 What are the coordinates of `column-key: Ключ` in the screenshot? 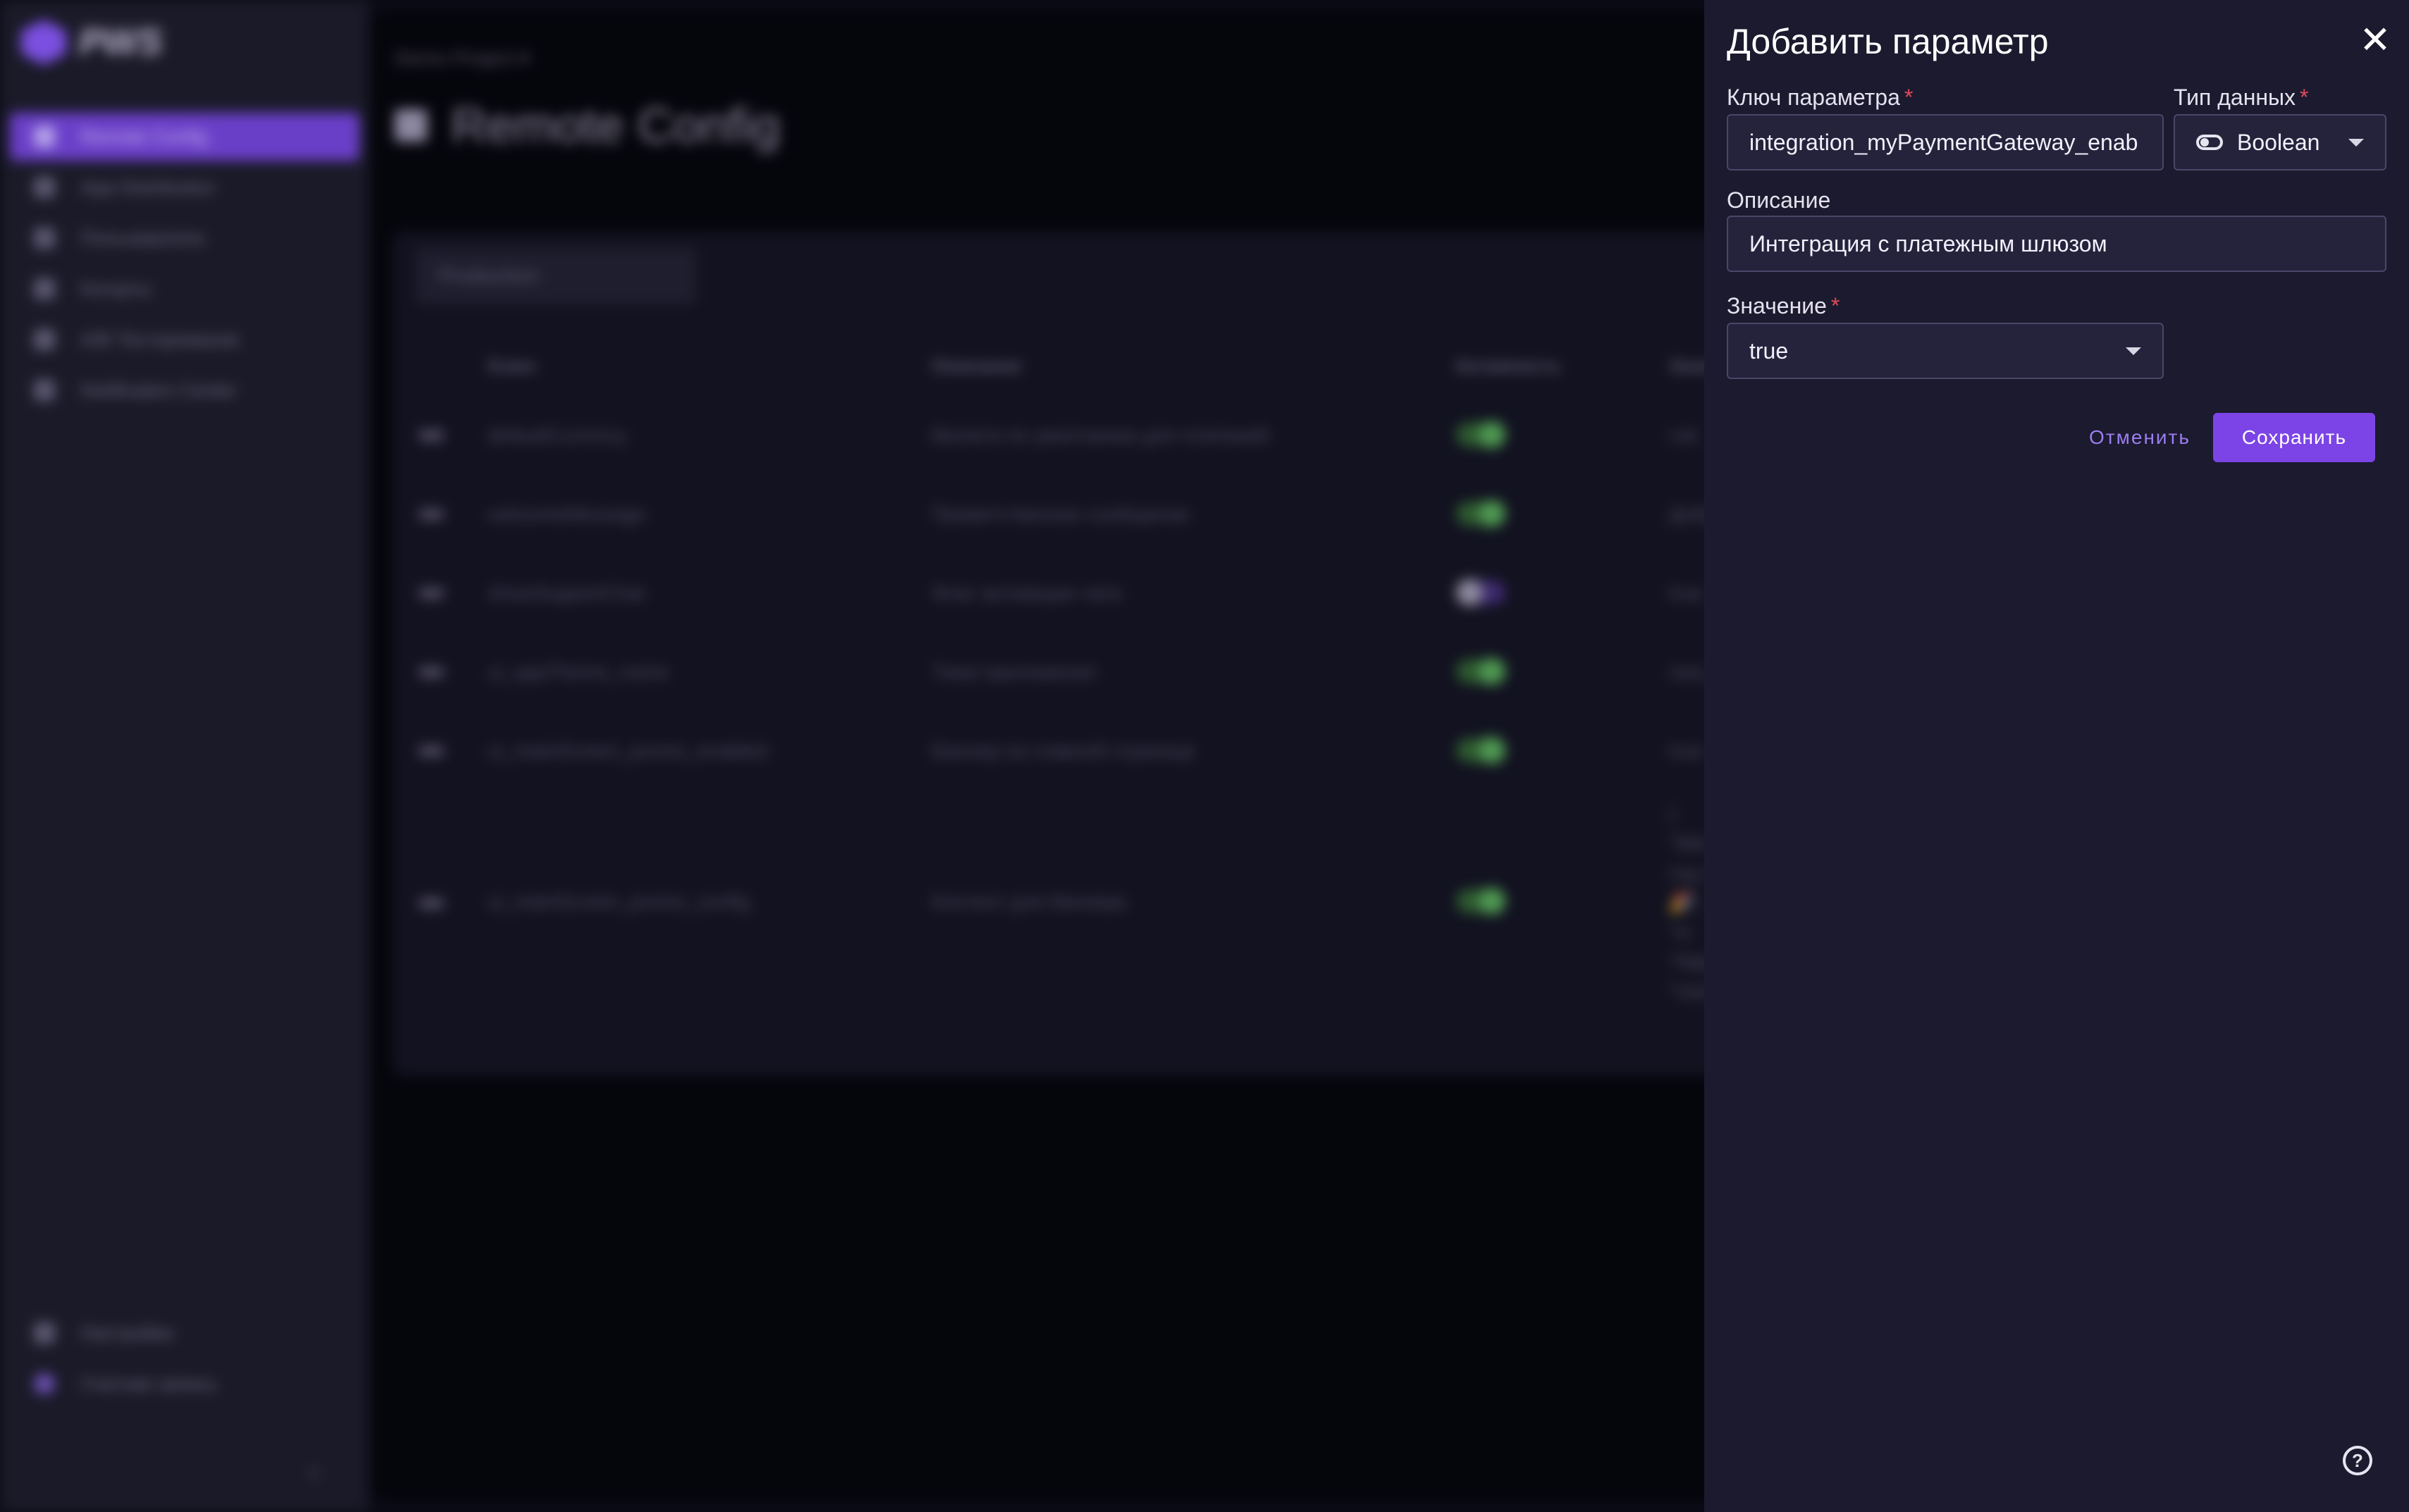 It's located at (512, 365).